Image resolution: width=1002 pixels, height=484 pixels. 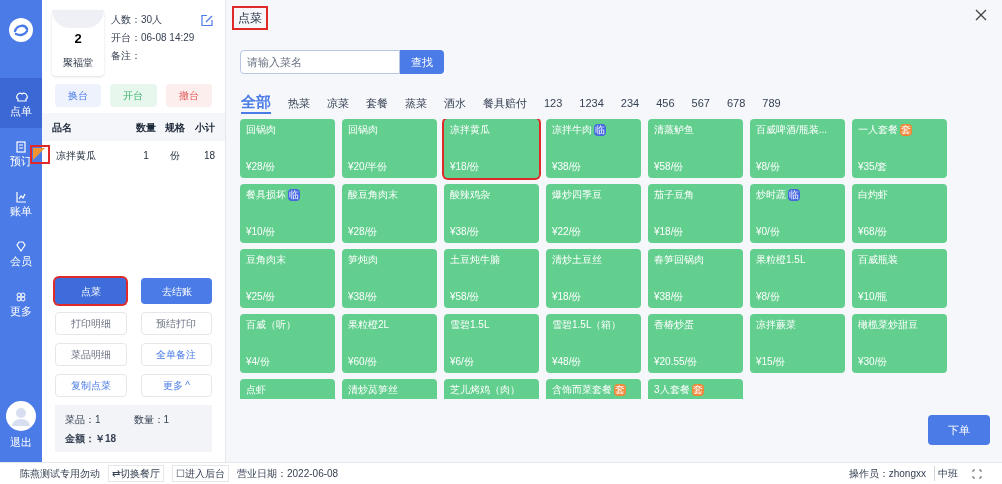 I want to click on category-tab: 凉菜, so click(x=338, y=104).